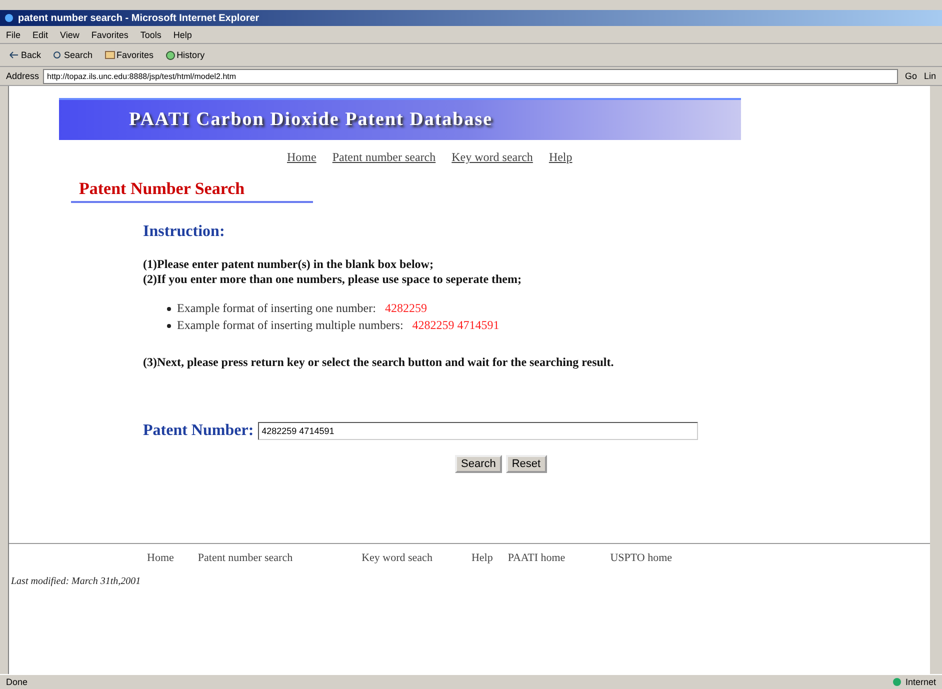 This screenshot has width=942, height=689. What do you see at coordinates (537, 558) in the screenshot?
I see `footer-link: PAATI home` at bounding box center [537, 558].